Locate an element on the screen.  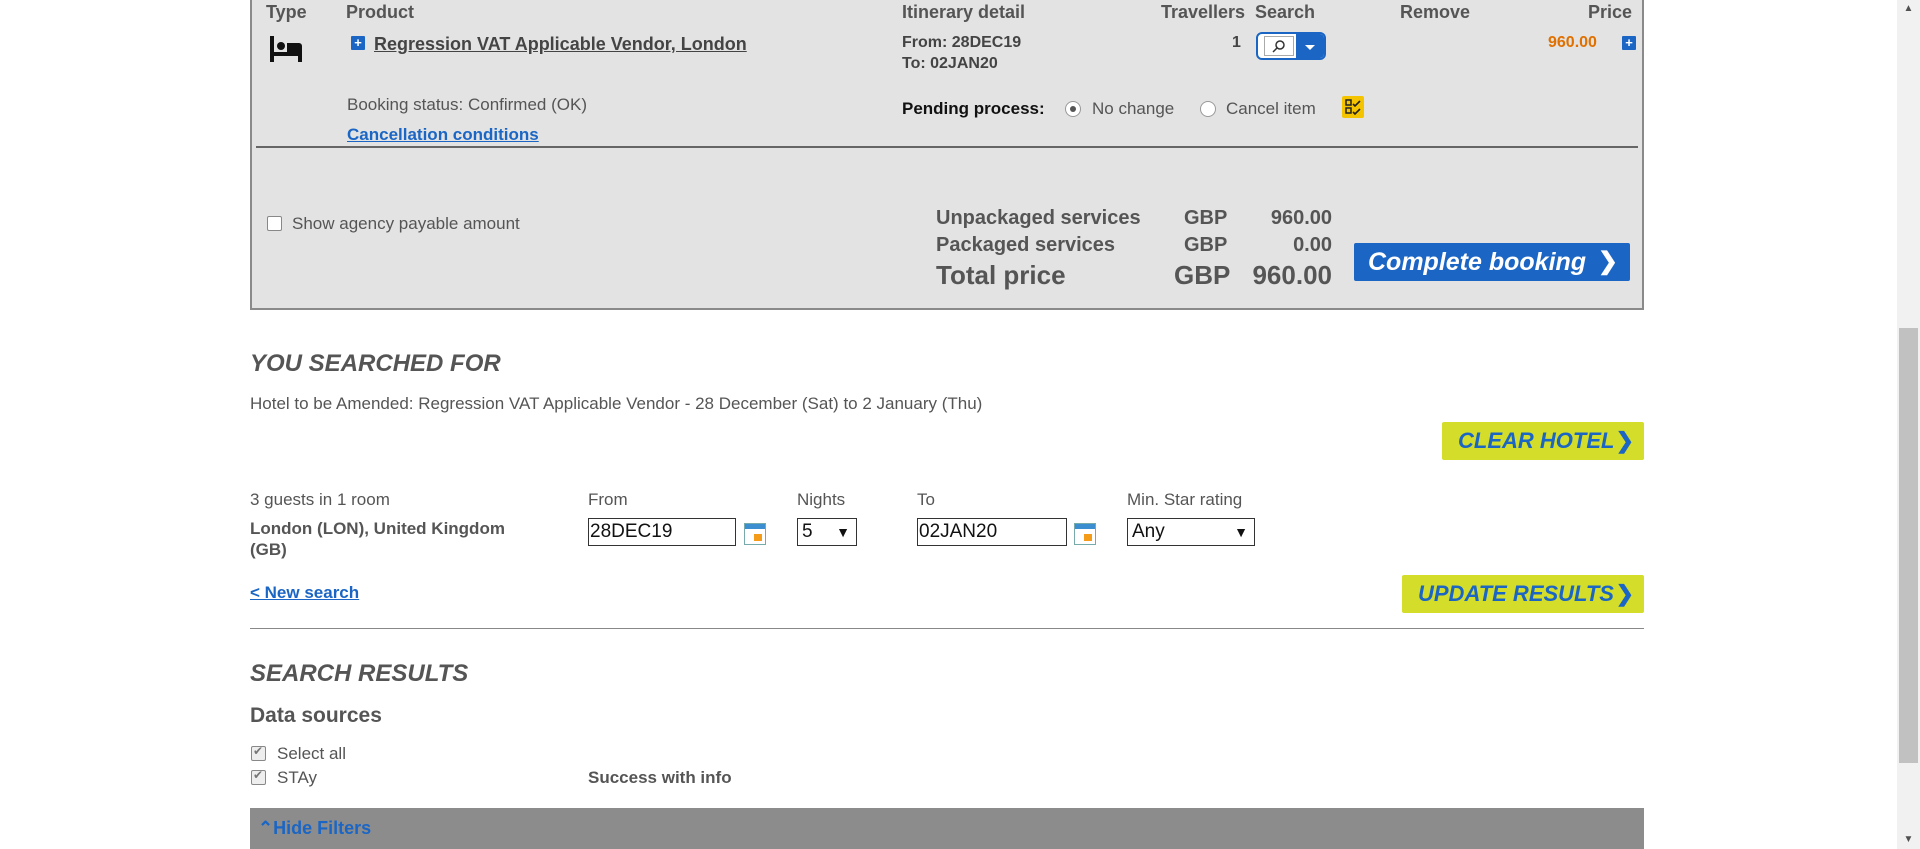
unpackaged-label: Unpackaged services is located at coordinates (1038, 218).